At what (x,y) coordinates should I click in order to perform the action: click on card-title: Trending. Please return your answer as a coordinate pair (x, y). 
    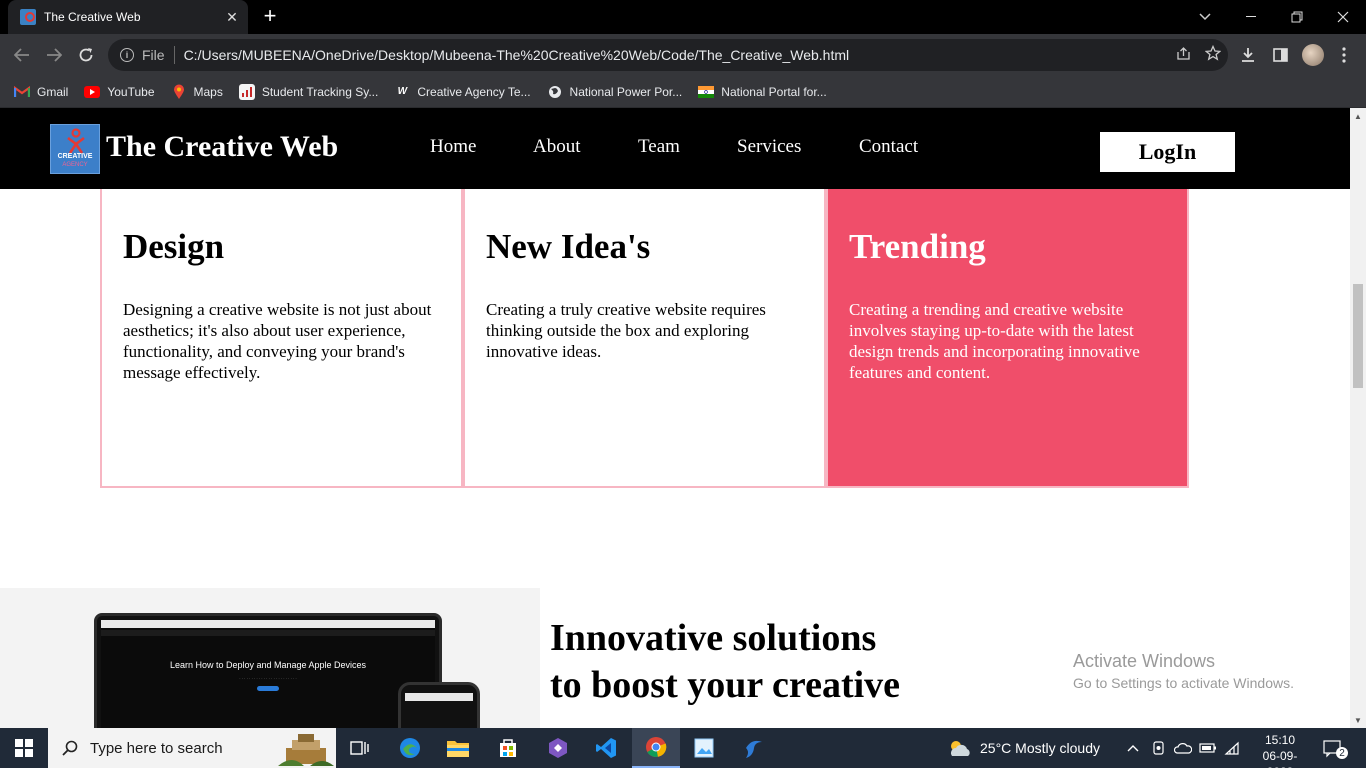
    Looking at the image, I should click on (917, 246).